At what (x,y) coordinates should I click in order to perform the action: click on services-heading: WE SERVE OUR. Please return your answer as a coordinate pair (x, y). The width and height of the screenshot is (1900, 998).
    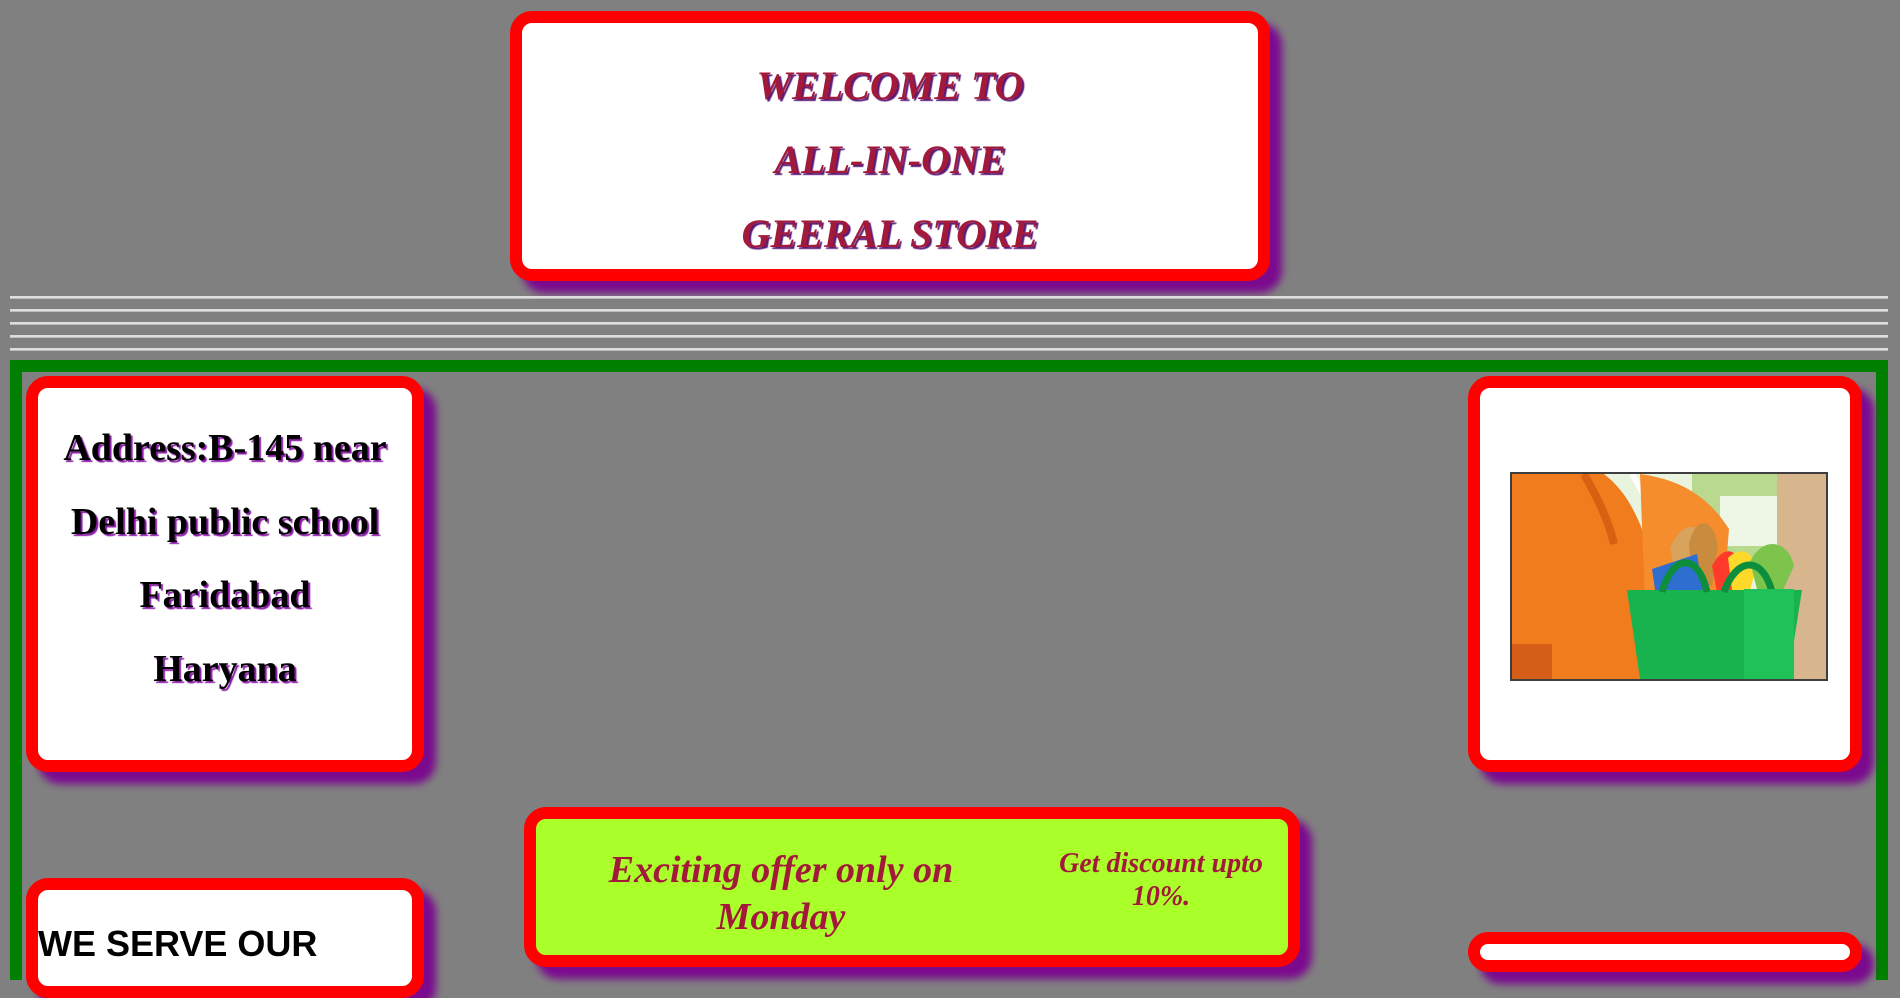
    Looking at the image, I should click on (178, 943).